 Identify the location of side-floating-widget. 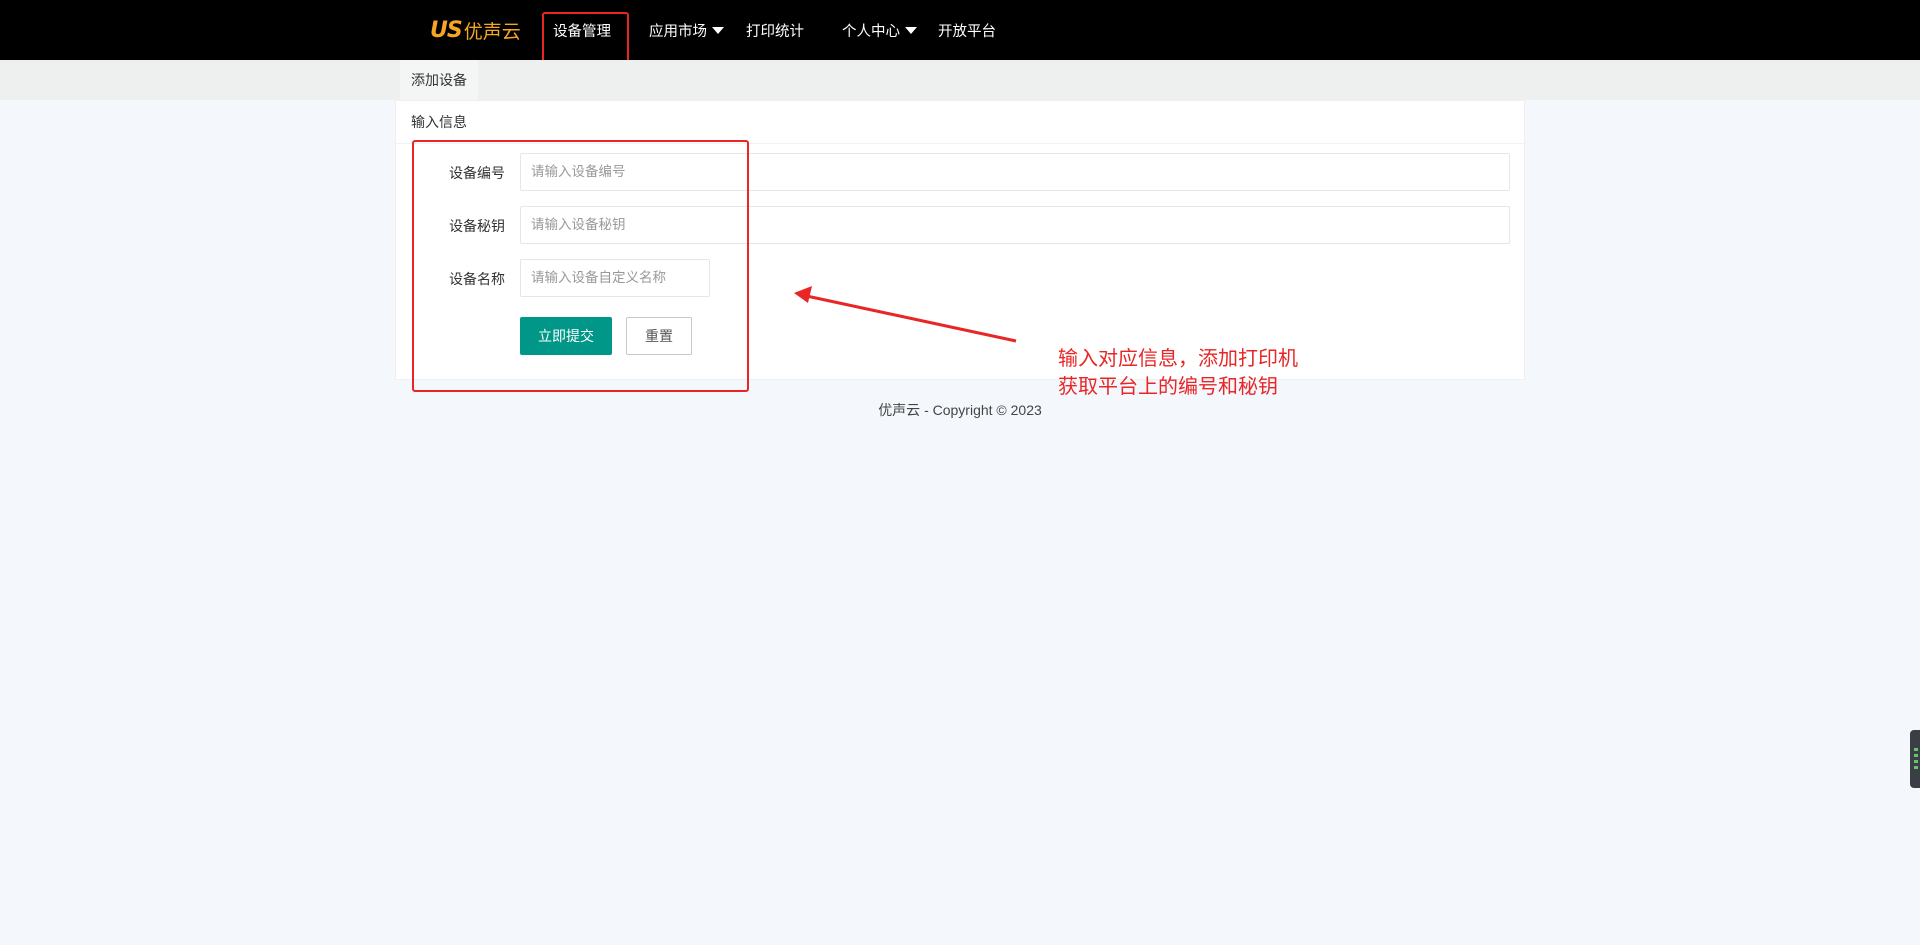
(1915, 759).